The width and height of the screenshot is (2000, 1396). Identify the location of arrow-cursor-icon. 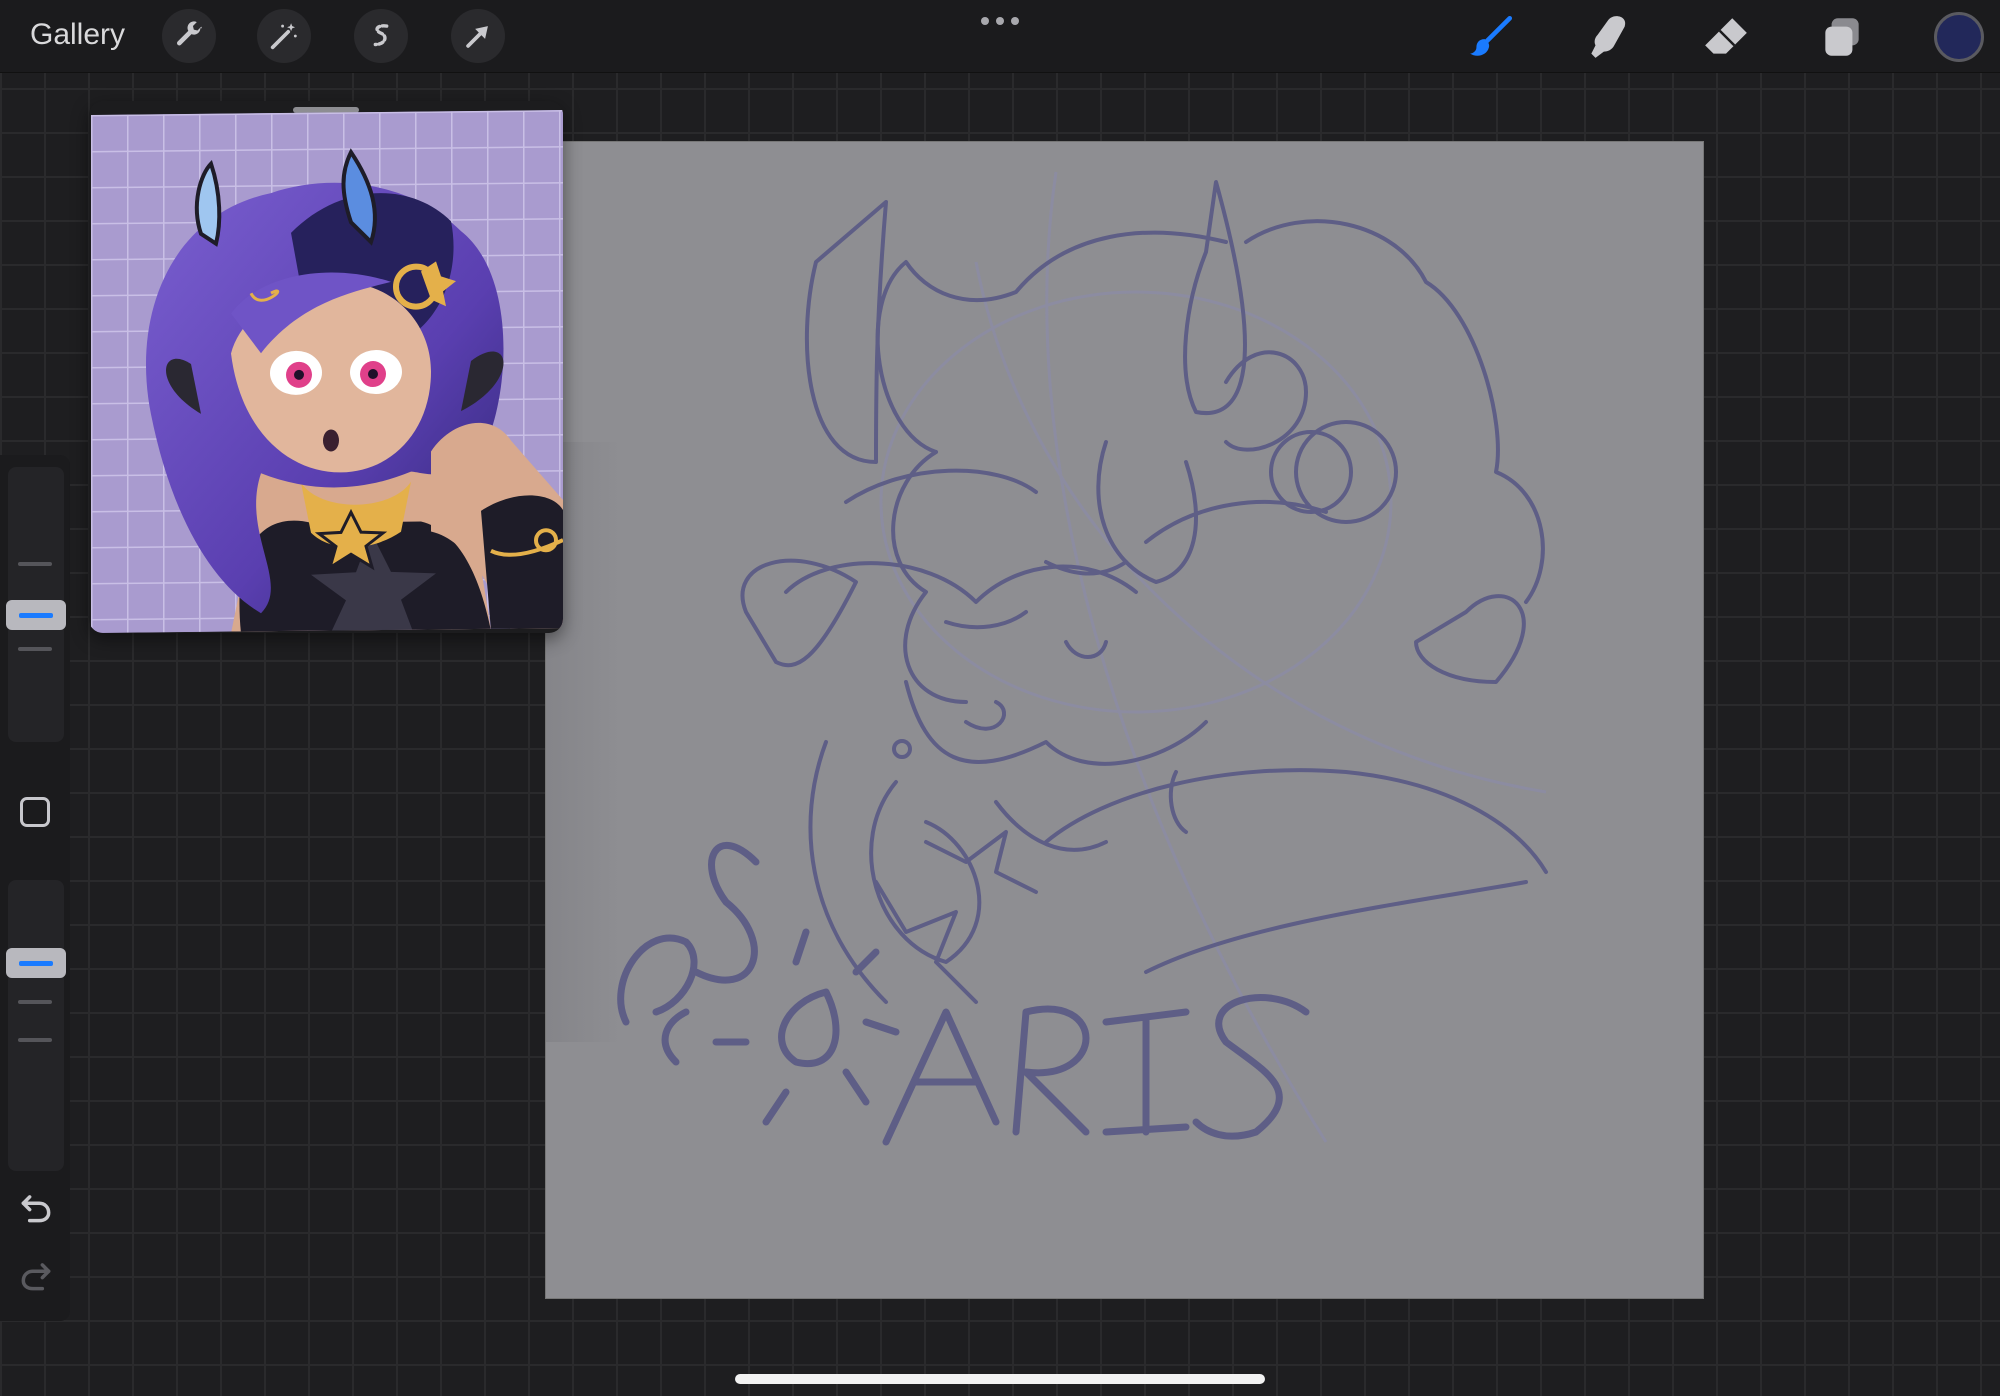
(477, 37).